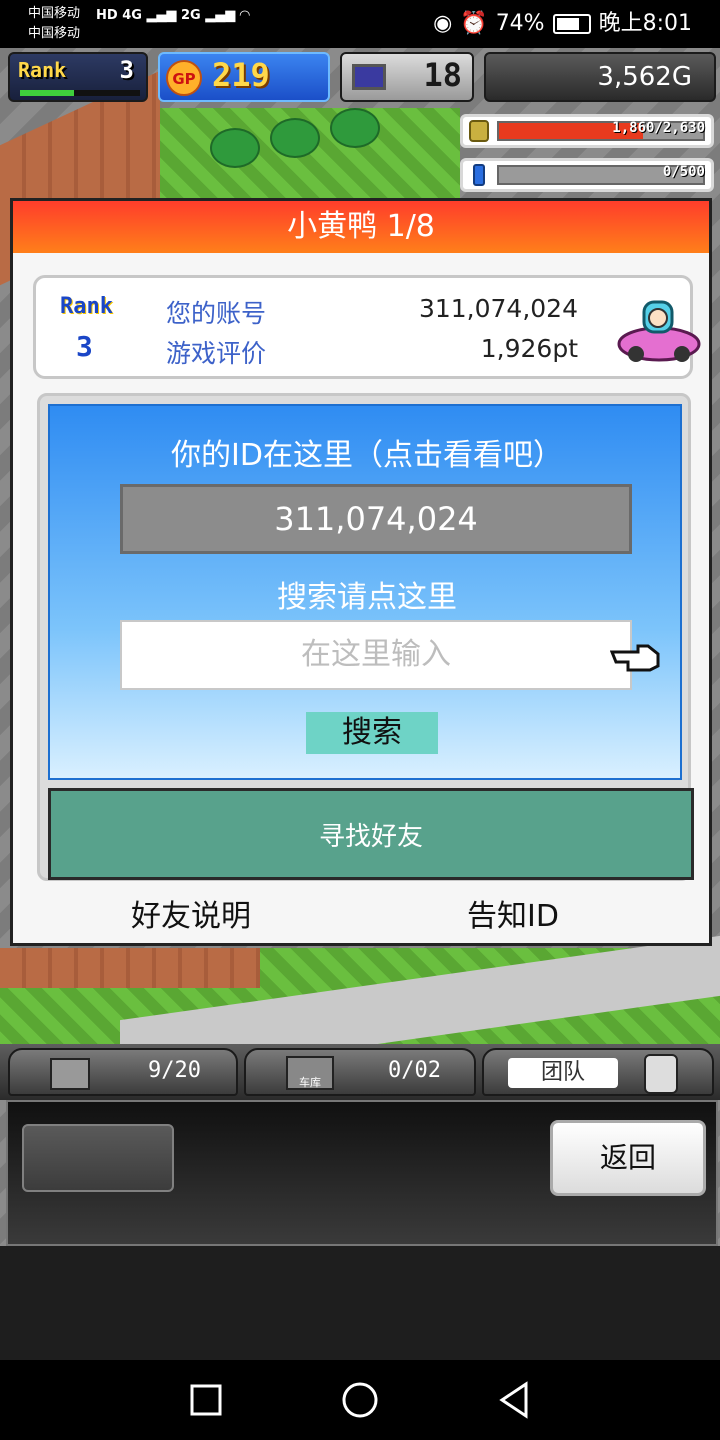  What do you see at coordinates (563, 1073) in the screenshot?
I see `tab-team-label: 团队` at bounding box center [563, 1073].